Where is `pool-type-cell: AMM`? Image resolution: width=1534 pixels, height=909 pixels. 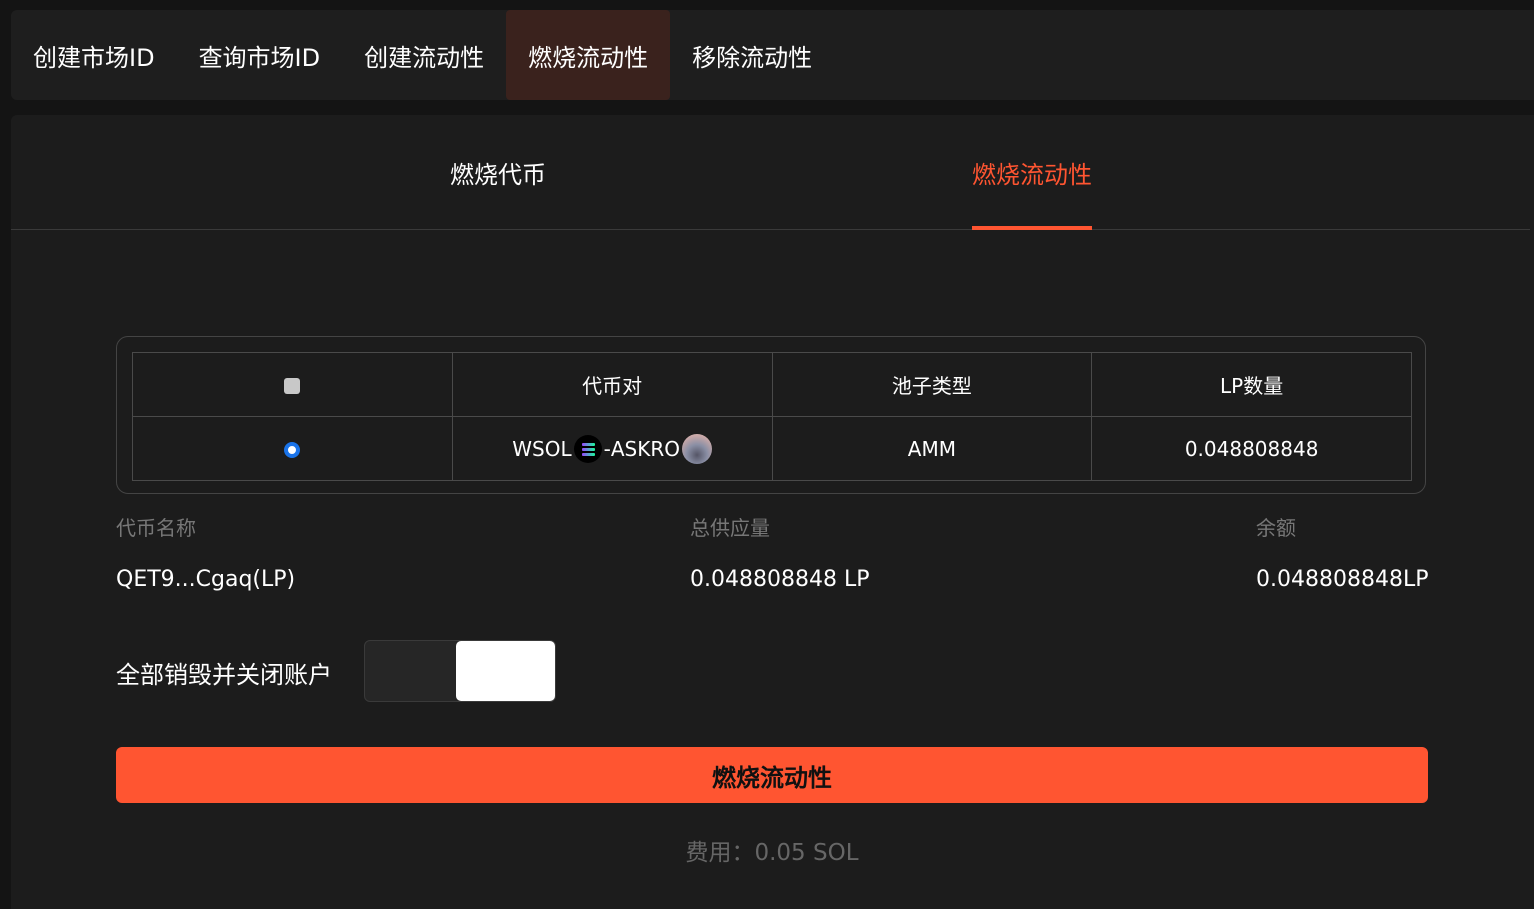
pool-type-cell: AMM is located at coordinates (932, 448).